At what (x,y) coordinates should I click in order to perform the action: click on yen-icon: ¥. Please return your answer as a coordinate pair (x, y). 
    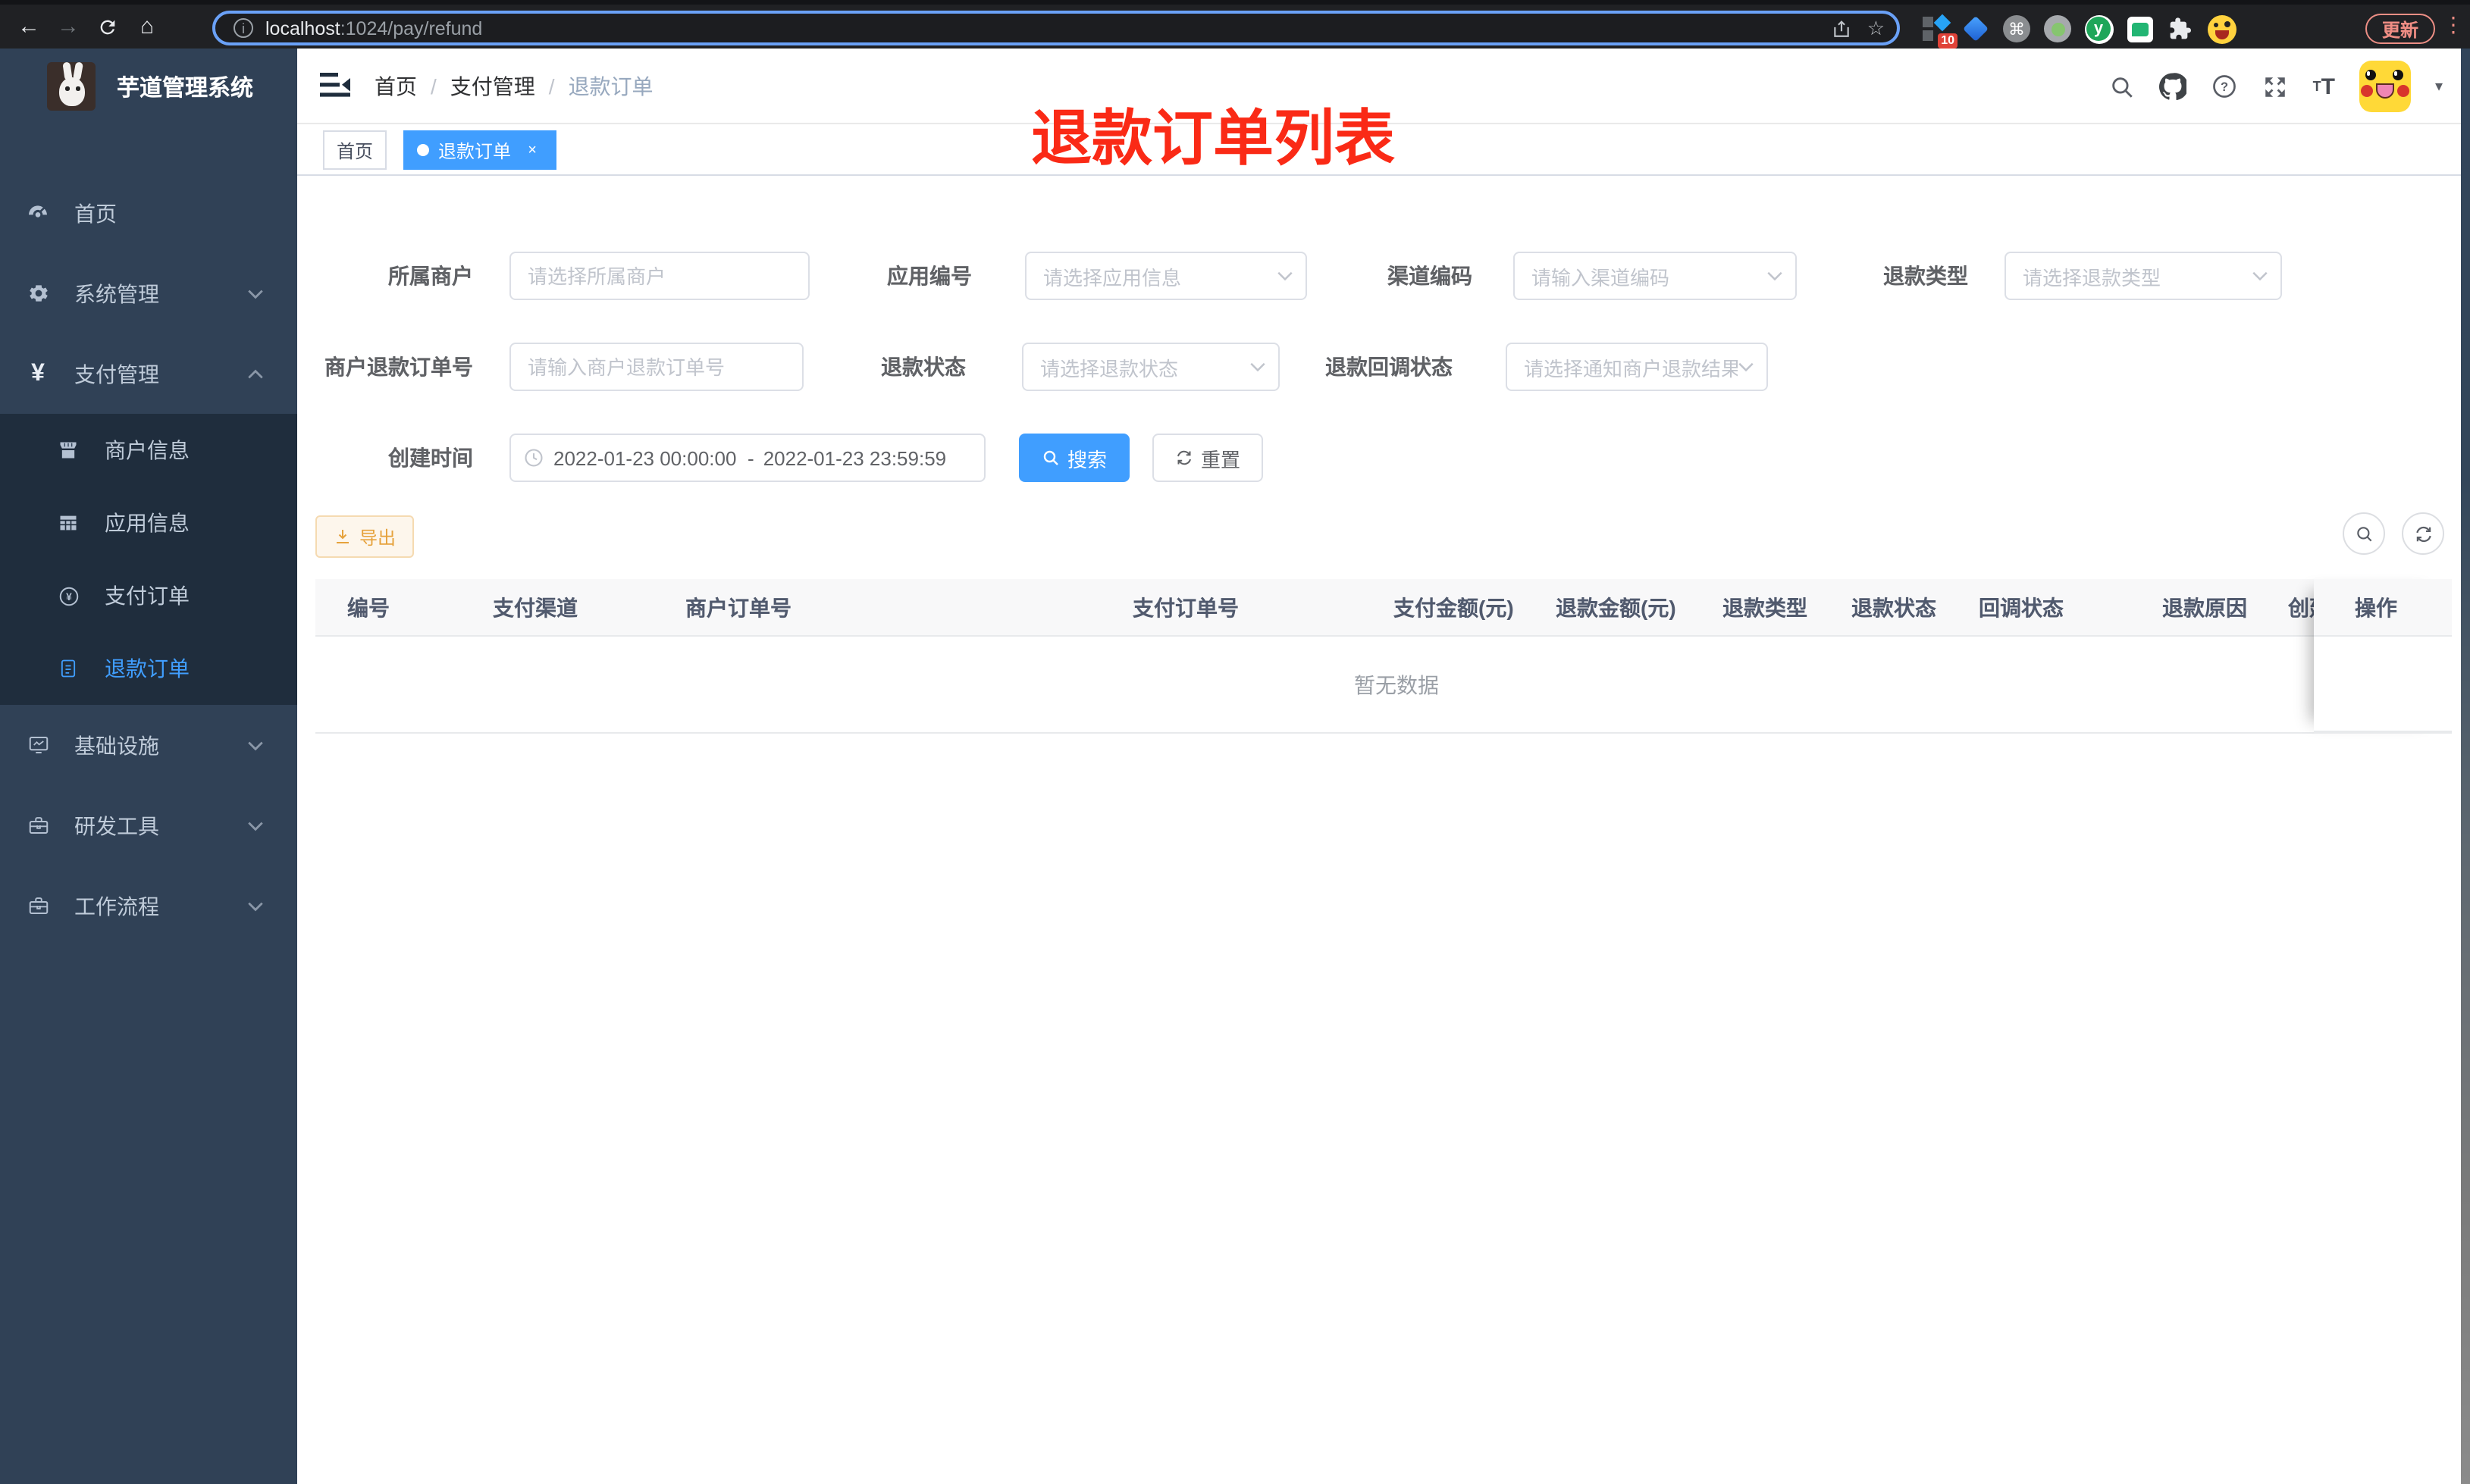
    Looking at the image, I should click on (38, 373).